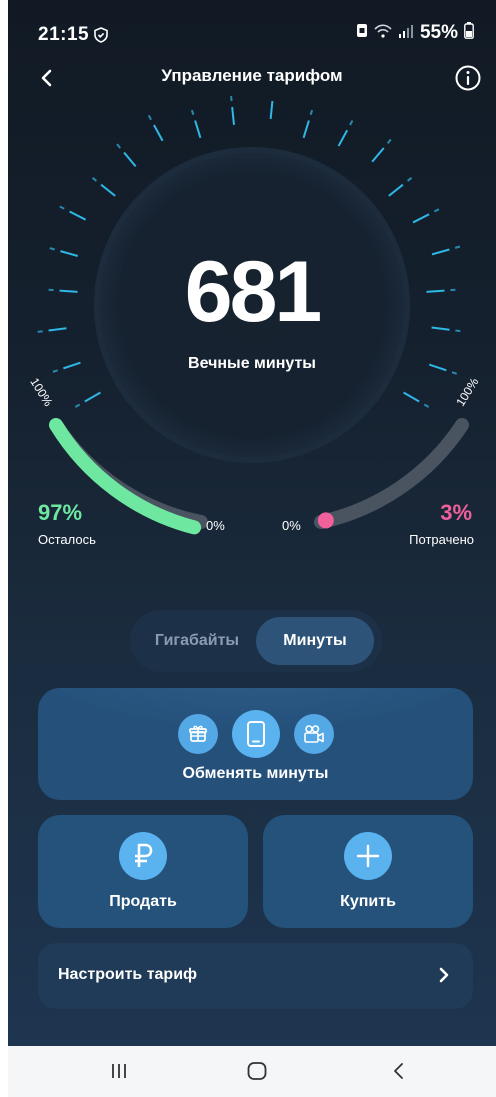 The width and height of the screenshot is (496, 1097). What do you see at coordinates (67, 539) in the screenshot?
I see `remaining-caption: Осталось` at bounding box center [67, 539].